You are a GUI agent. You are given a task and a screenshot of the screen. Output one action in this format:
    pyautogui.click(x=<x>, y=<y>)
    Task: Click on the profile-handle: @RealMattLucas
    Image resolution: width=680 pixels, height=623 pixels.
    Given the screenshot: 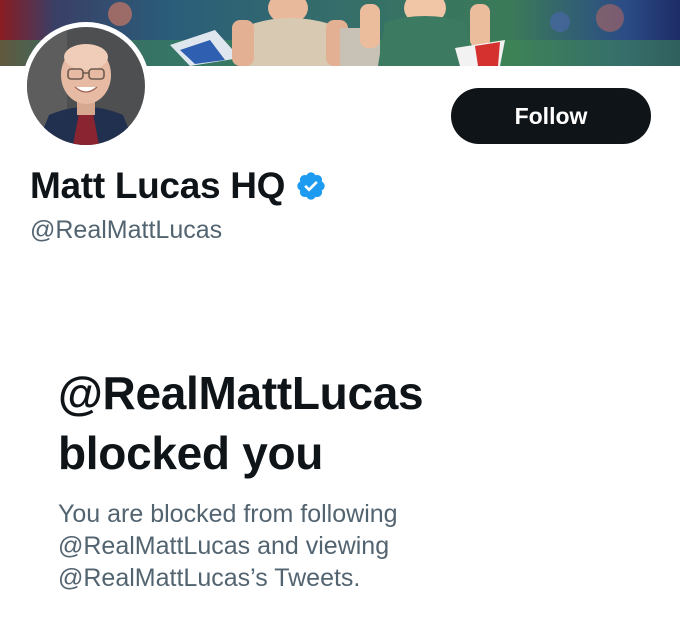 What is the action you would take?
    pyautogui.click(x=126, y=230)
    